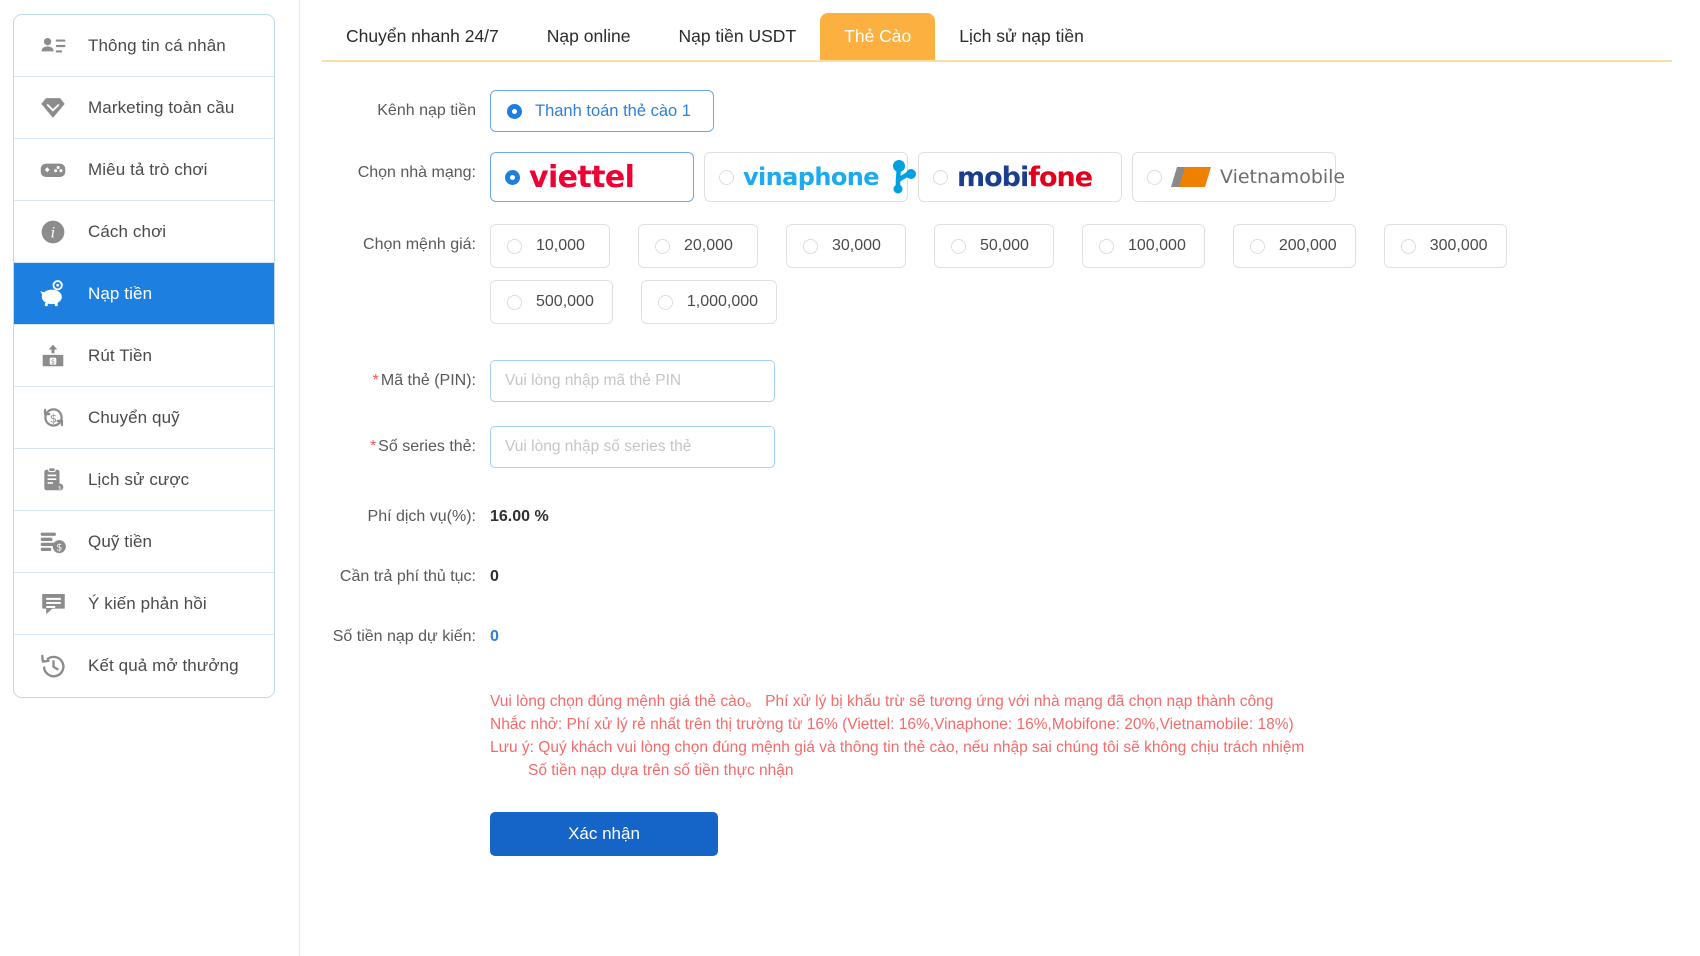 The height and width of the screenshot is (956, 1700). I want to click on notice-line-3: Số tiền nạp dựa trên số tiền thực nhận, so click(661, 770).